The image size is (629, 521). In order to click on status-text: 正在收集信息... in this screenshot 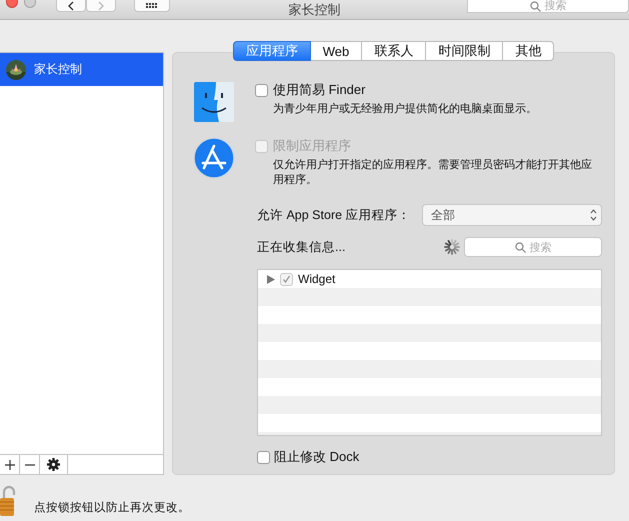, I will do `click(301, 247)`.